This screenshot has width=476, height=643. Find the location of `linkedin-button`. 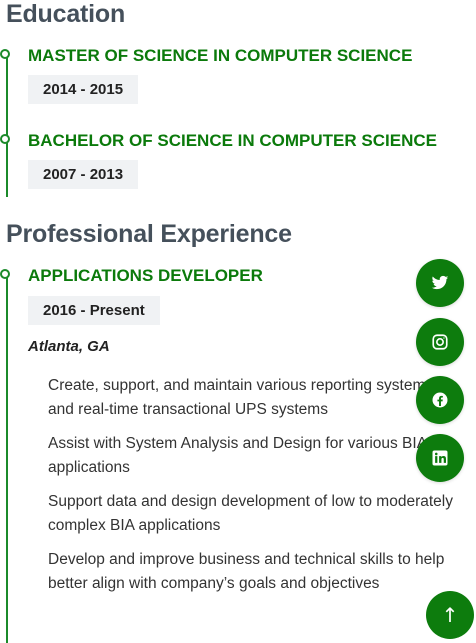

linkedin-button is located at coordinates (440, 458).